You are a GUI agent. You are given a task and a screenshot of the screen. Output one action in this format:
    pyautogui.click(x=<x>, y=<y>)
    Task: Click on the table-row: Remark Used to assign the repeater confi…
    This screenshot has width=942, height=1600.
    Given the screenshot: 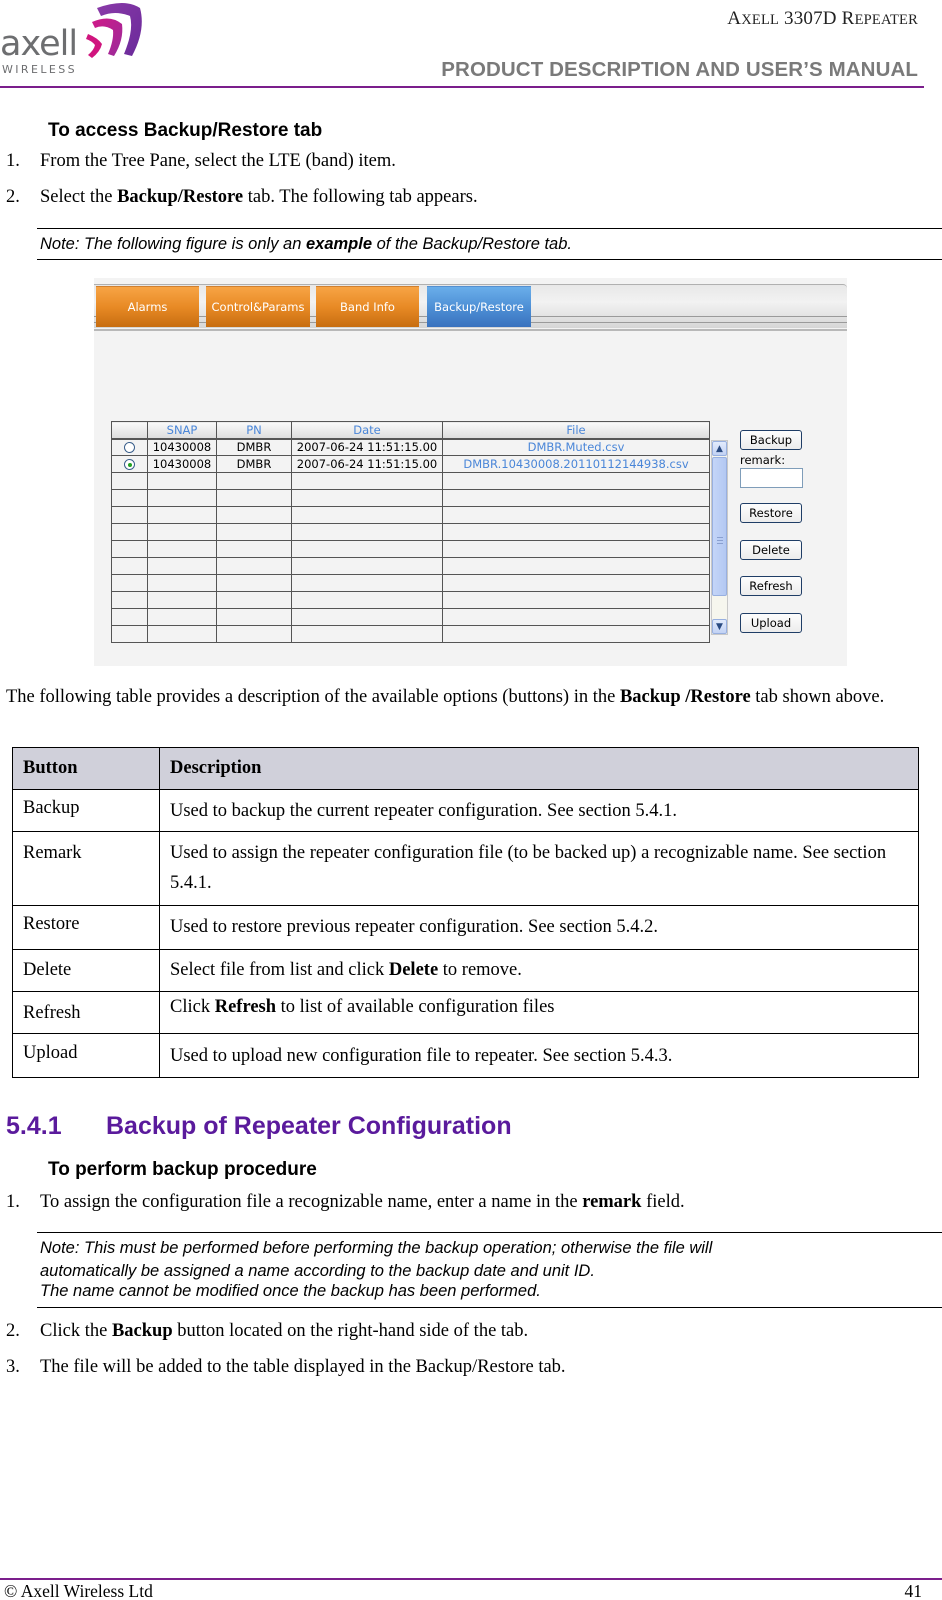 What is the action you would take?
    pyautogui.click(x=465, y=868)
    